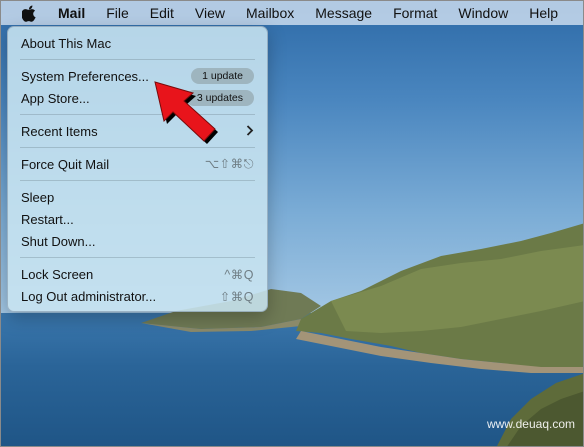  Describe the element at coordinates (415, 13) in the screenshot. I see `menu-format: Format` at that location.